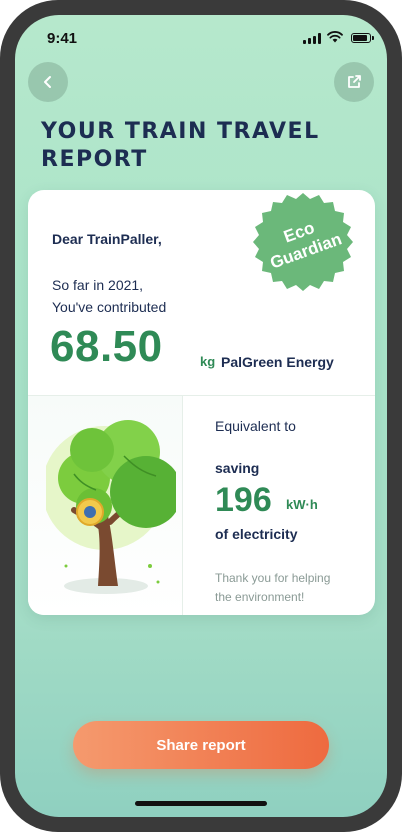 The width and height of the screenshot is (402, 832). Describe the element at coordinates (303, 242) in the screenshot. I see `eco-guardian-badge: Eco Guardian` at that location.